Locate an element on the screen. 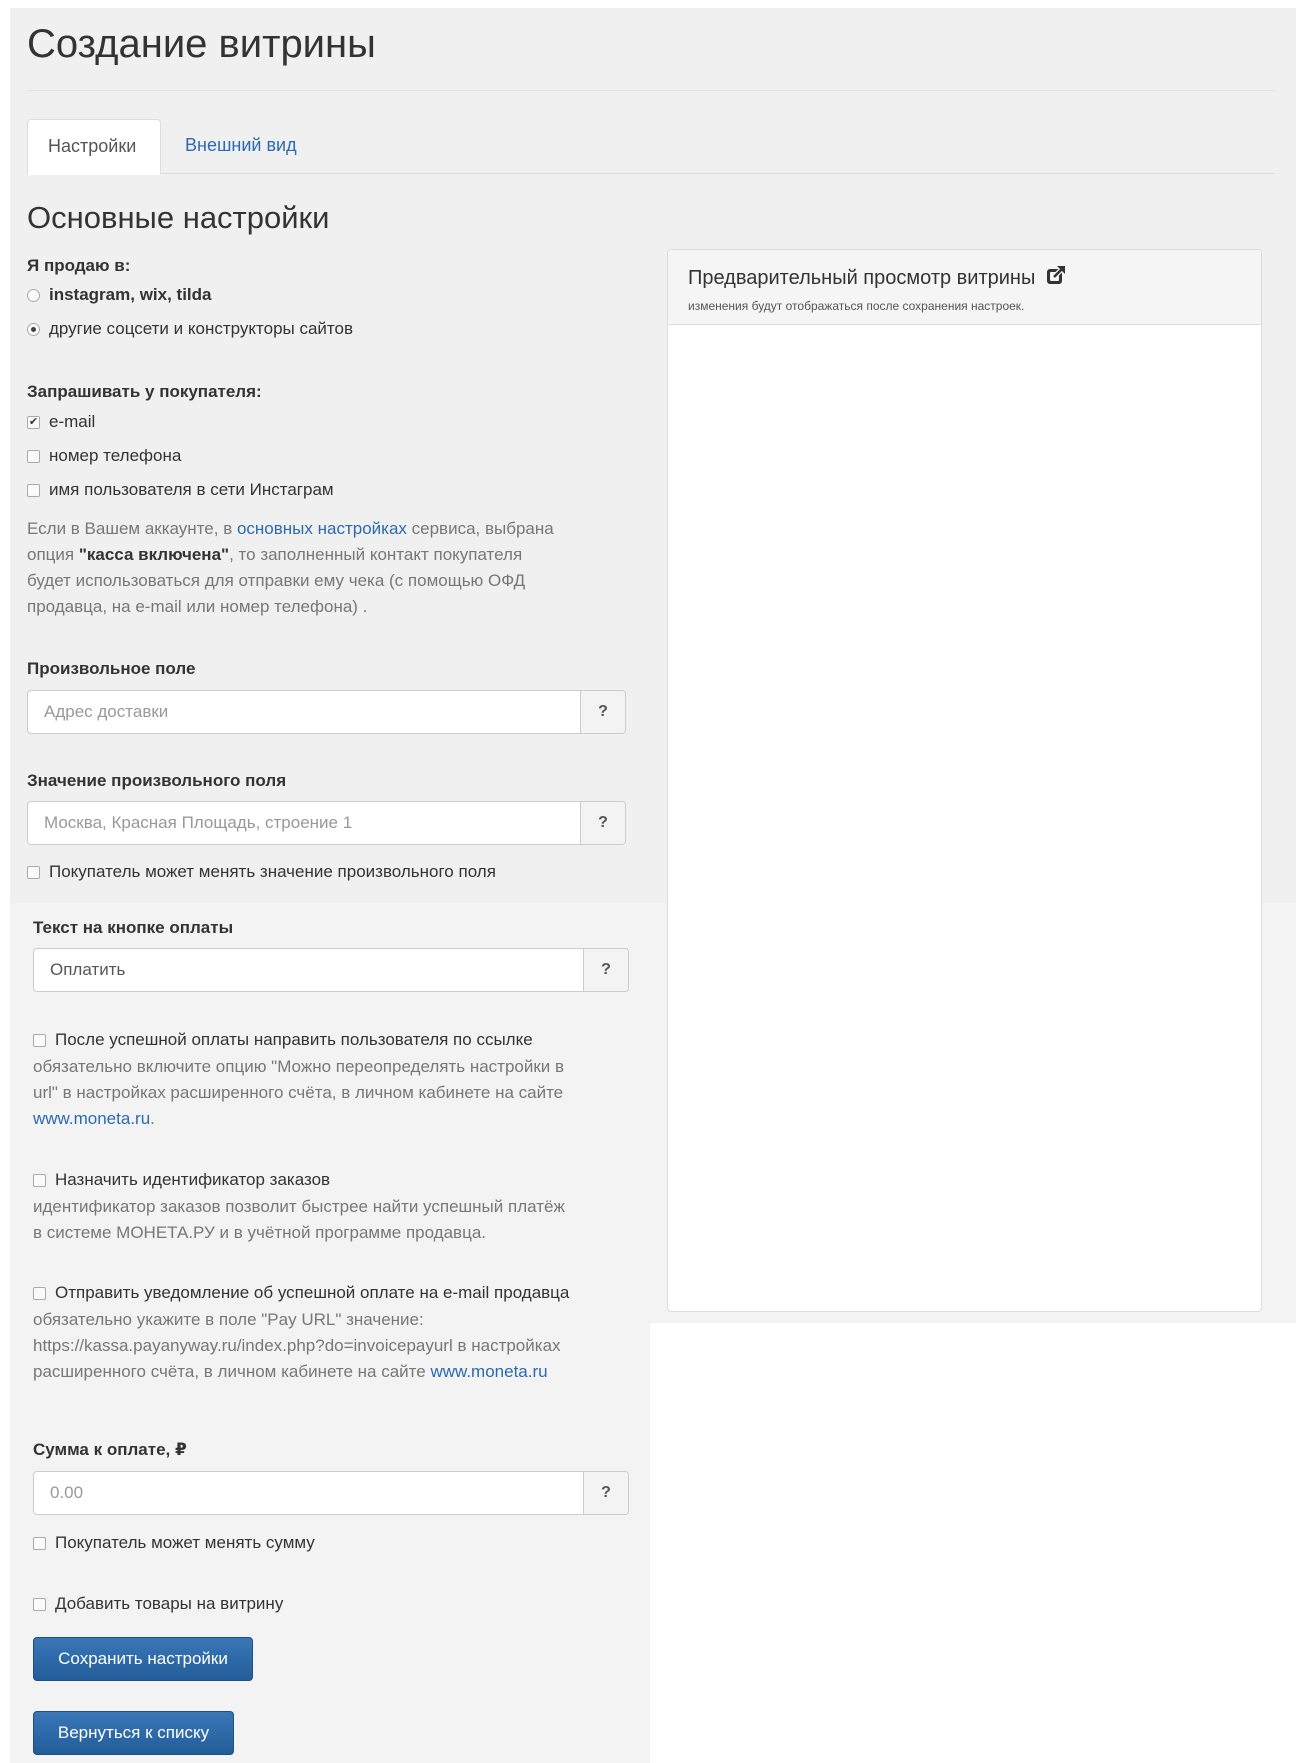 The height and width of the screenshot is (1763, 1305). help-text-part: , то заполненный контакт покупателя is located at coordinates (376, 554).